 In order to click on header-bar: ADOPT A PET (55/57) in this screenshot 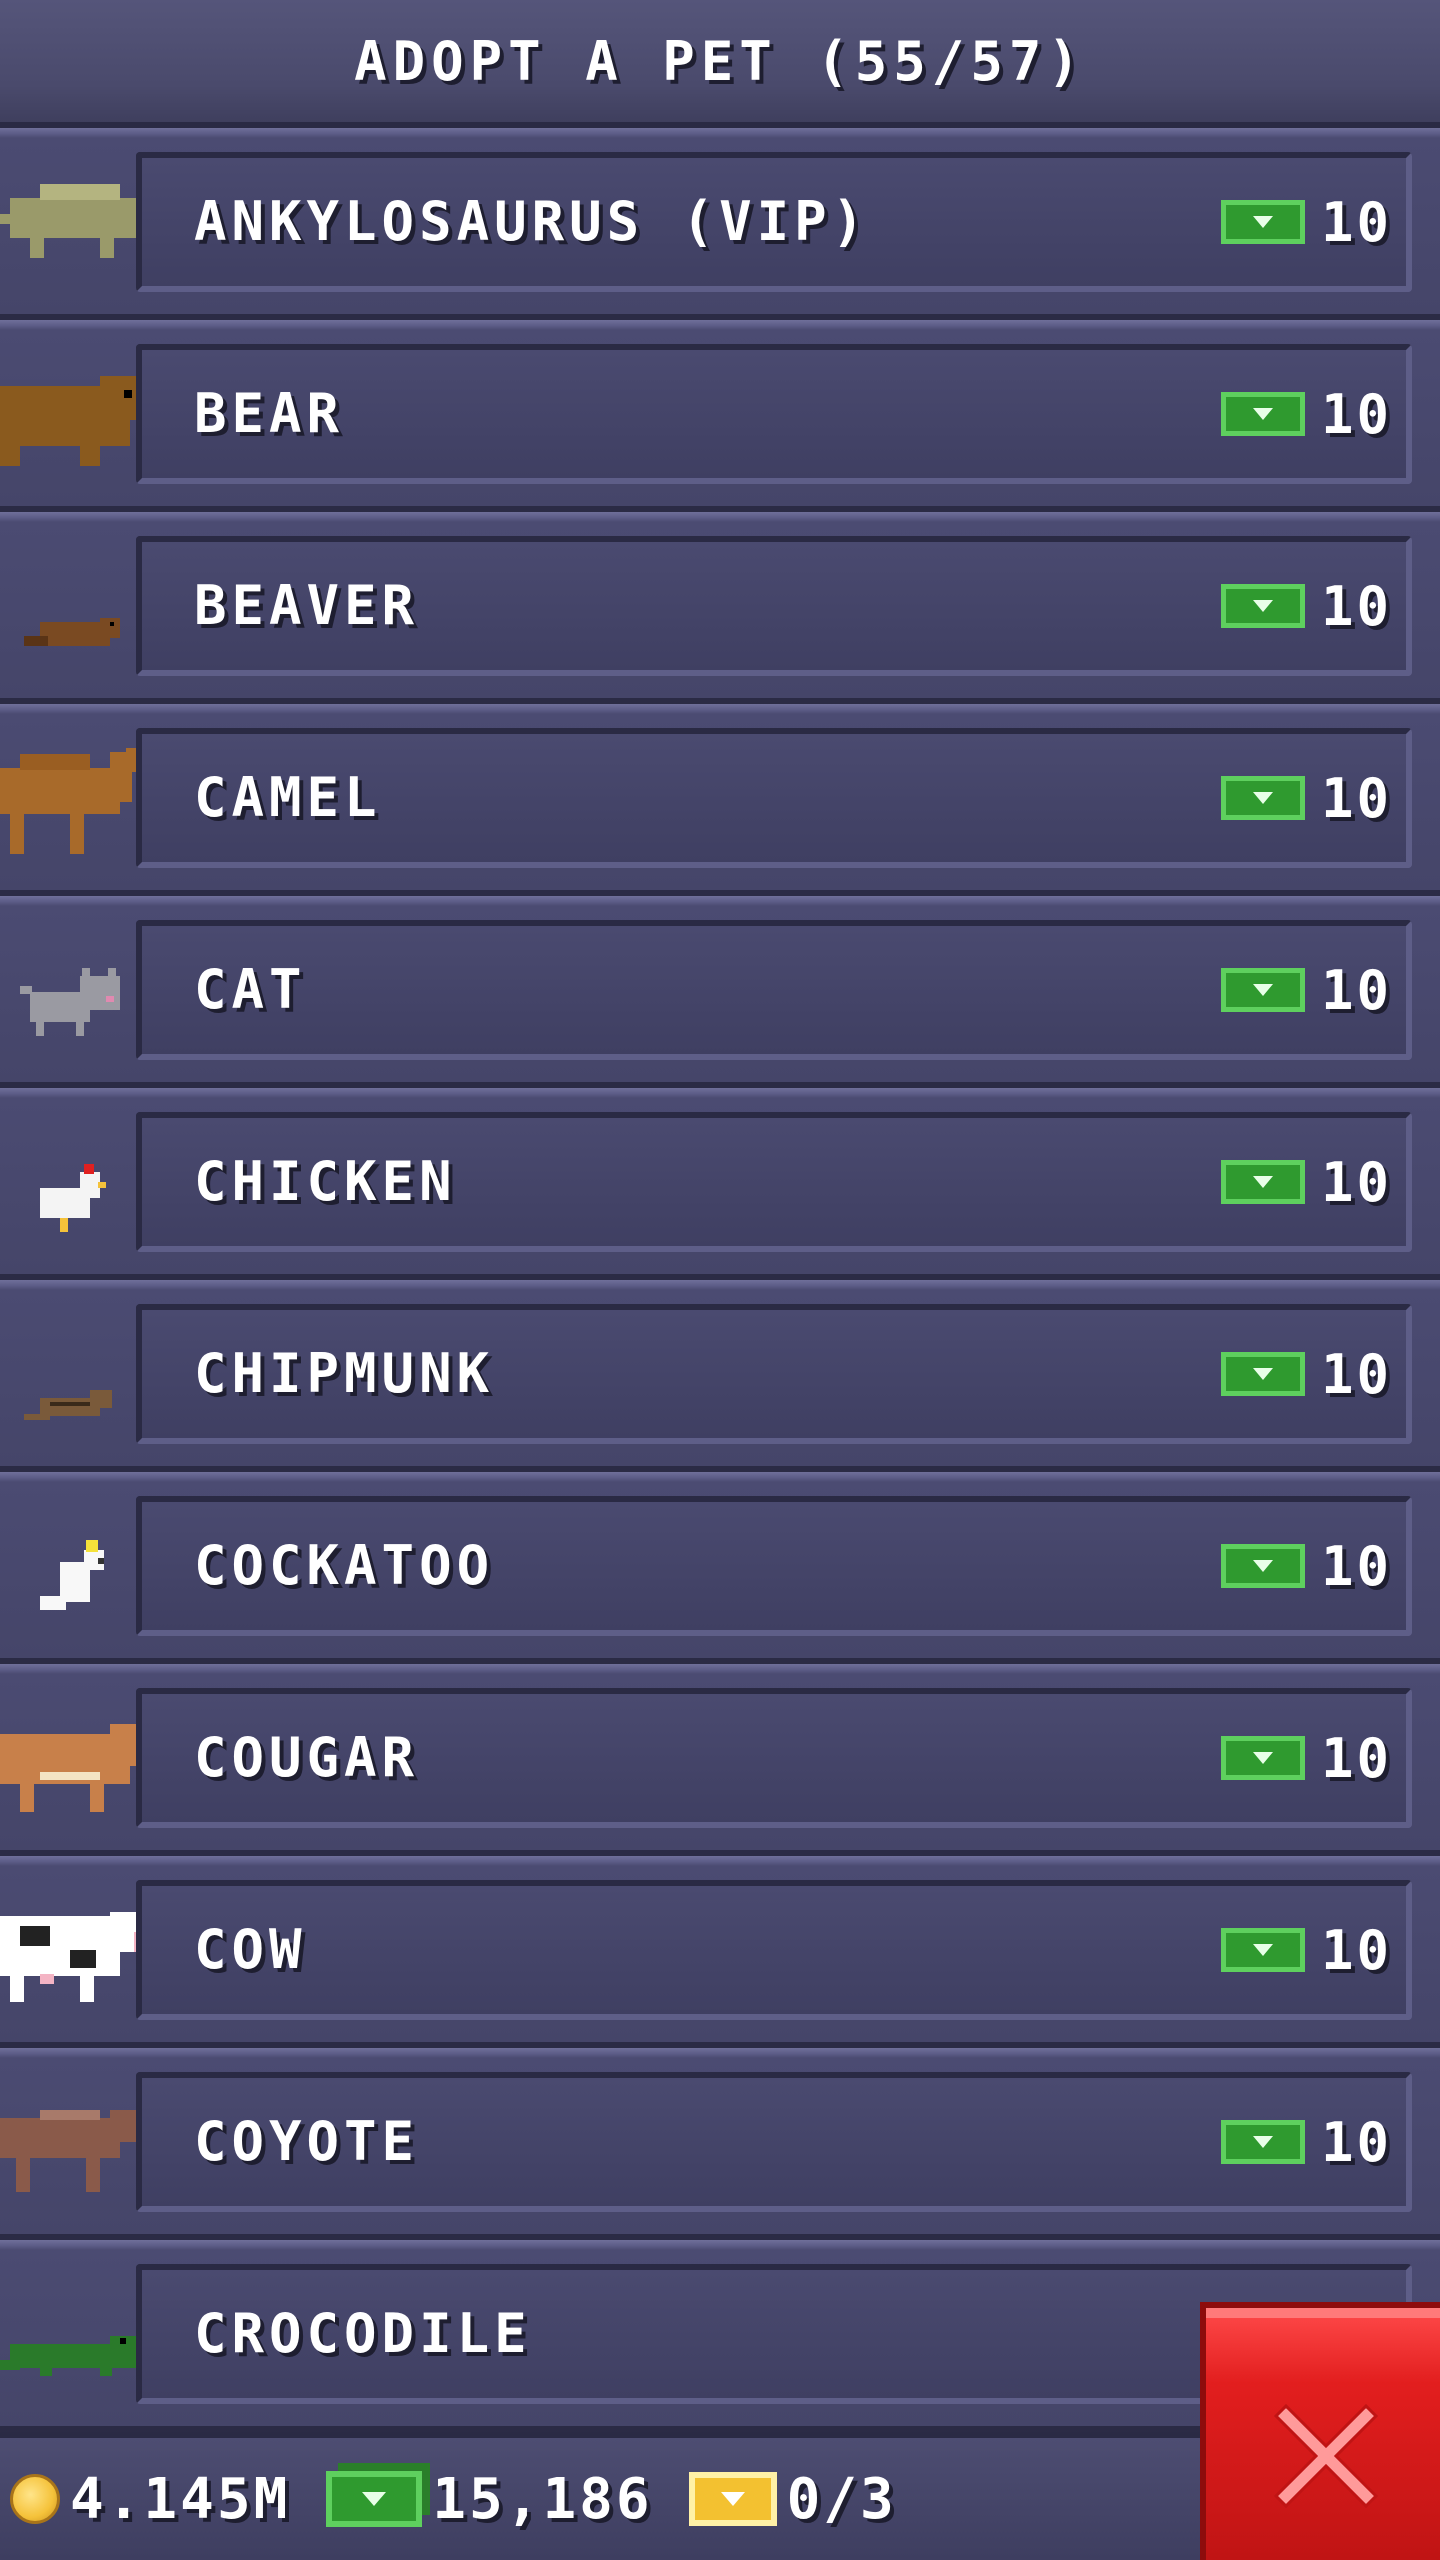, I will do `click(720, 64)`.